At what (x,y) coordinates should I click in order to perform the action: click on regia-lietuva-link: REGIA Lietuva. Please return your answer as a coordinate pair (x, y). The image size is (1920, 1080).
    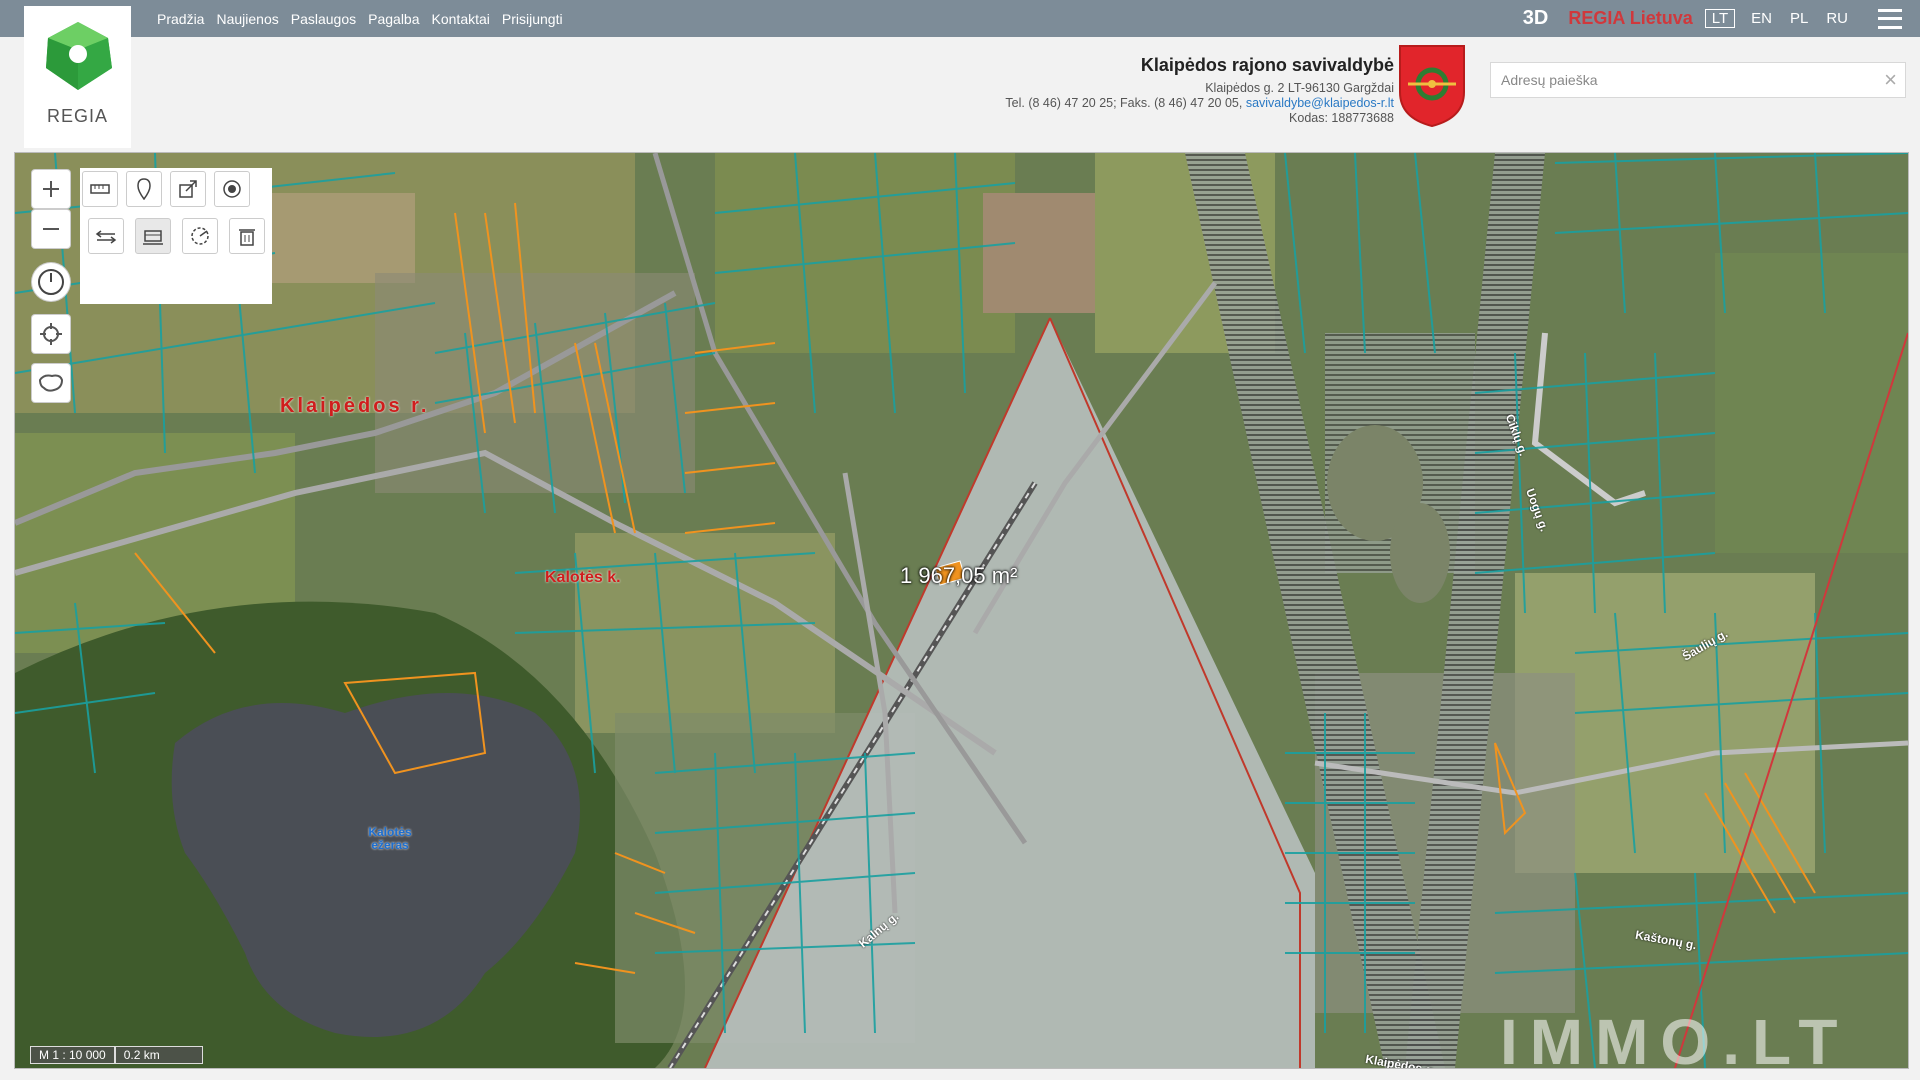
    Looking at the image, I should click on (1630, 18).